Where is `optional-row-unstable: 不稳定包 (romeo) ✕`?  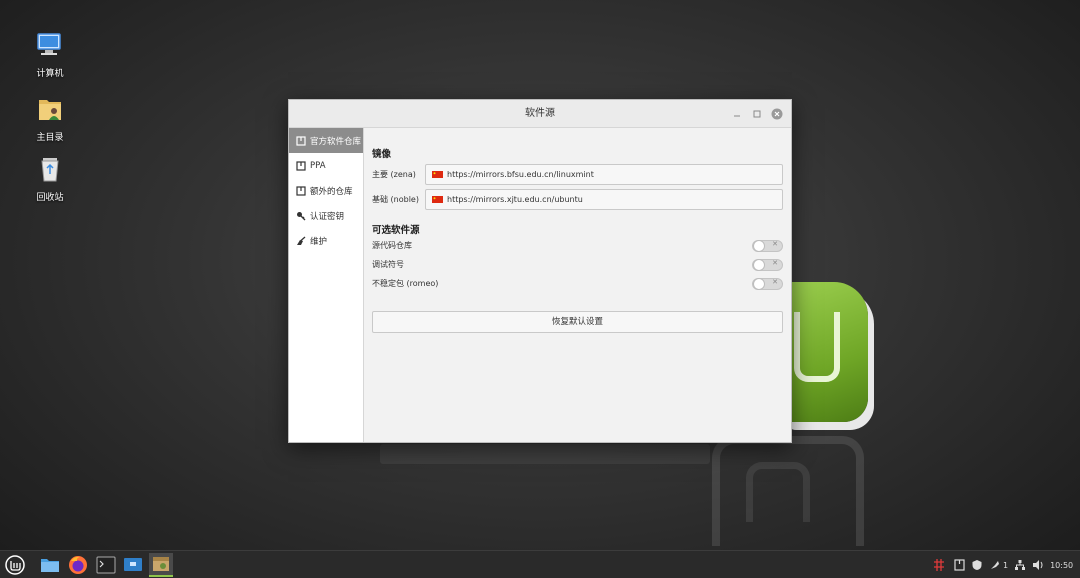 optional-row-unstable: 不稳定包 (romeo) ✕ is located at coordinates (577, 283).